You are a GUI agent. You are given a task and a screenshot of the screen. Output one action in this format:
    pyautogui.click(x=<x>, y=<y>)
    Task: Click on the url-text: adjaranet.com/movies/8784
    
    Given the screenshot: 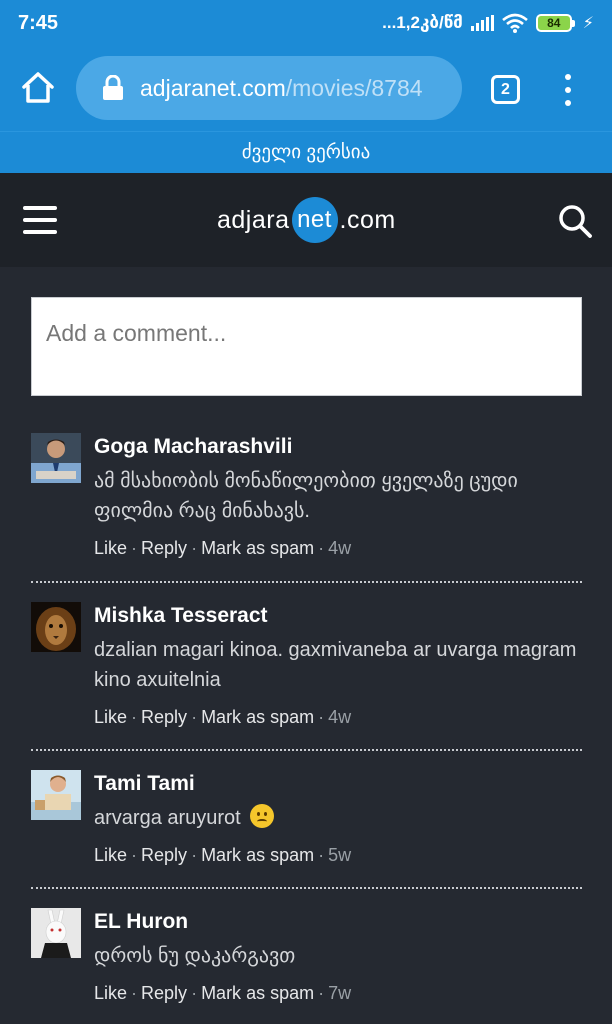 What is the action you would take?
    pyautogui.click(x=281, y=88)
    